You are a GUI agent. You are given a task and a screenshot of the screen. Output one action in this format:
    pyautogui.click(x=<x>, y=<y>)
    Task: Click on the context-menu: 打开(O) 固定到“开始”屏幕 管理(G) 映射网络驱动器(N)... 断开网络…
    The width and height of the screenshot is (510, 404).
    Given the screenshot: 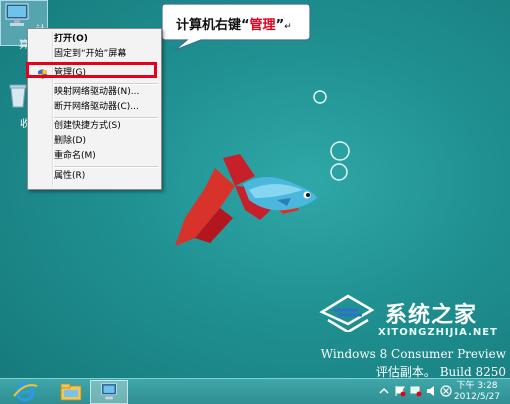 What is the action you would take?
    pyautogui.click(x=94, y=109)
    